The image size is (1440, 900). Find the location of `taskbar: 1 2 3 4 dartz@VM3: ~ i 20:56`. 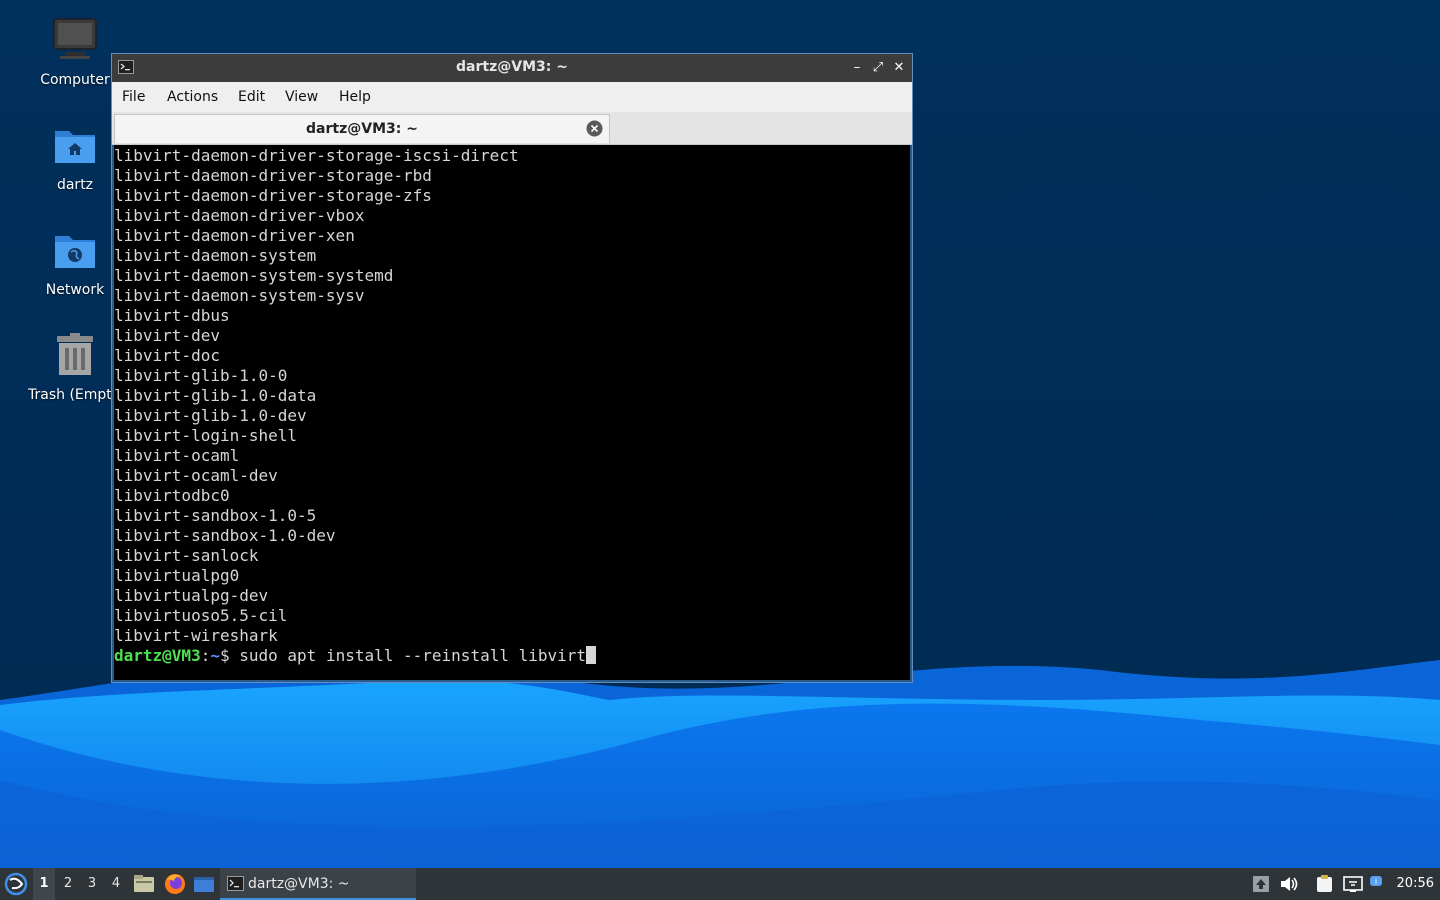

taskbar: 1 2 3 4 dartz@VM3: ~ i 20:56 is located at coordinates (720, 884).